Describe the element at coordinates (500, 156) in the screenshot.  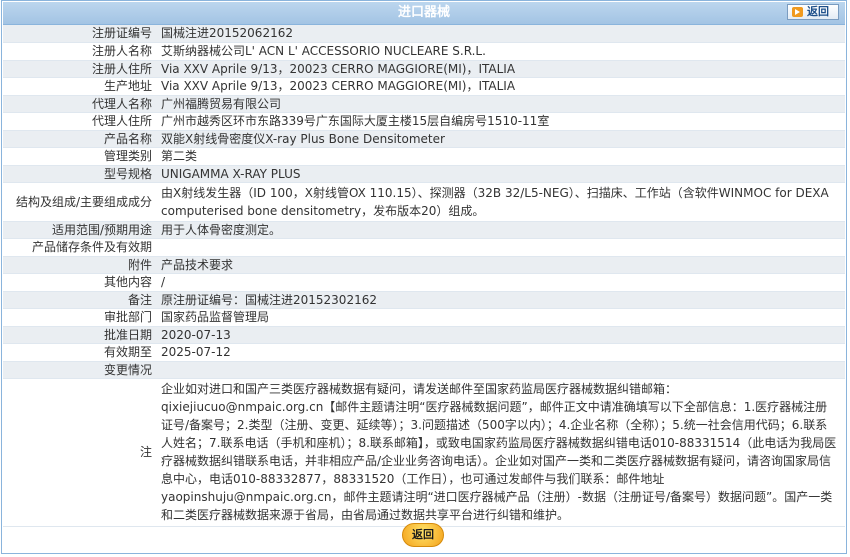
I see `row-value: 第二类` at that location.